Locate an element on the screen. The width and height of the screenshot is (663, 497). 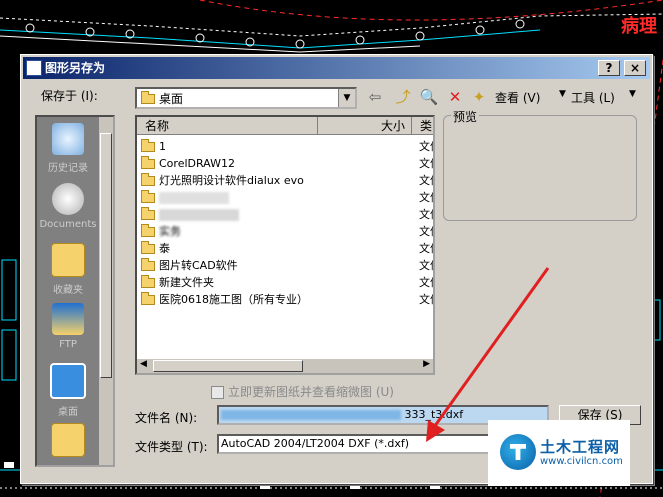
file-name: 1 is located at coordinates (162, 146).